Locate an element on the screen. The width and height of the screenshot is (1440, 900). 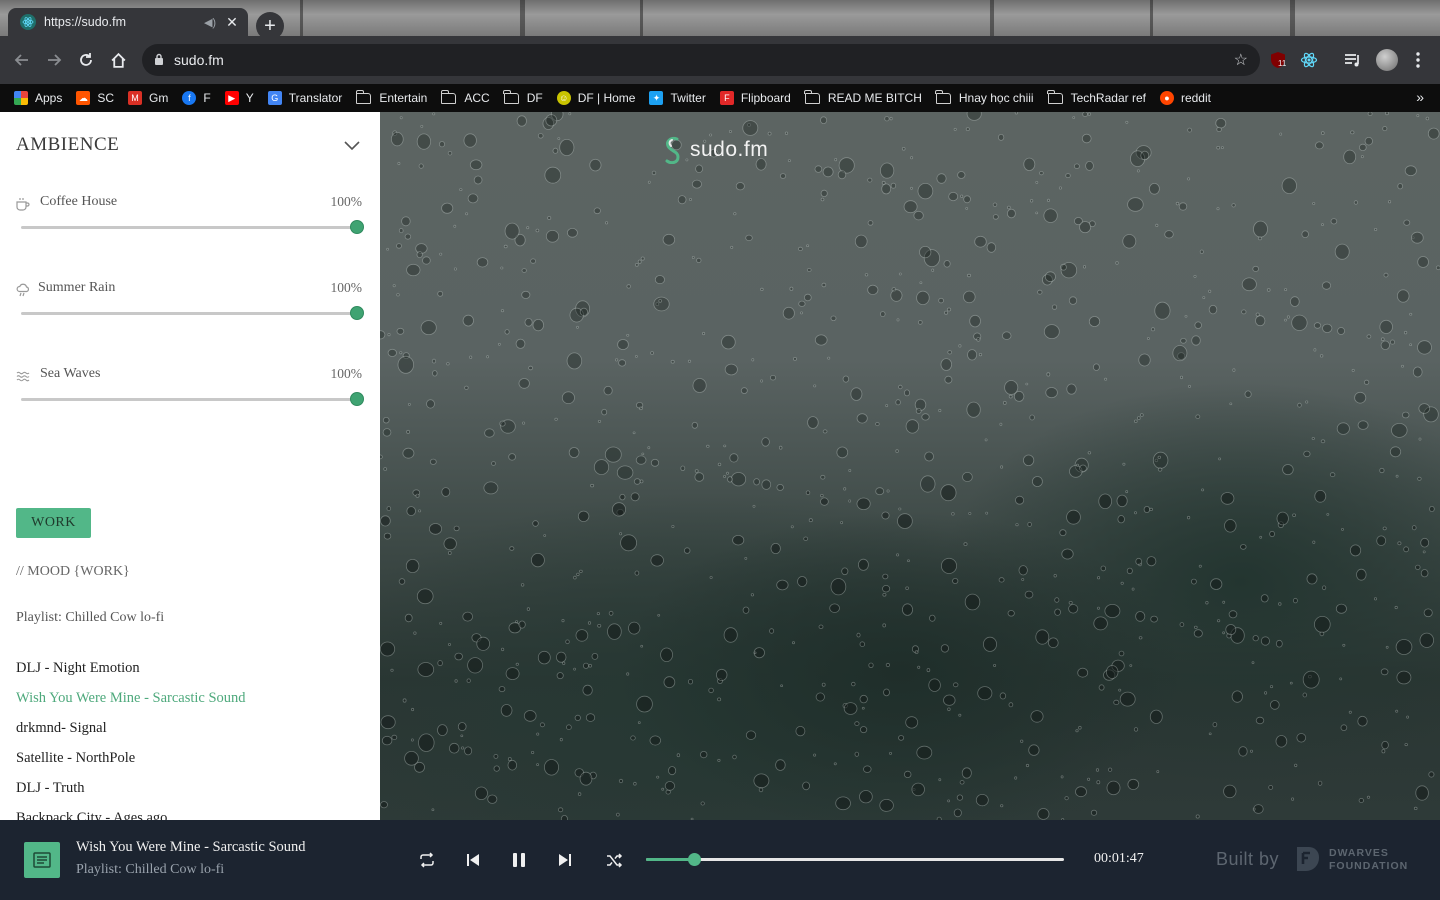
bookmark-item: ▶ Y is located at coordinates (239, 98).